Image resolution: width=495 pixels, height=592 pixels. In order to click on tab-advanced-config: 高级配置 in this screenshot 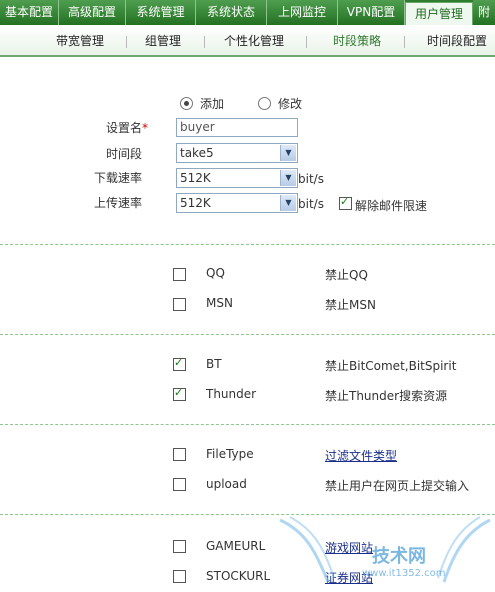, I will do `click(92, 12)`.